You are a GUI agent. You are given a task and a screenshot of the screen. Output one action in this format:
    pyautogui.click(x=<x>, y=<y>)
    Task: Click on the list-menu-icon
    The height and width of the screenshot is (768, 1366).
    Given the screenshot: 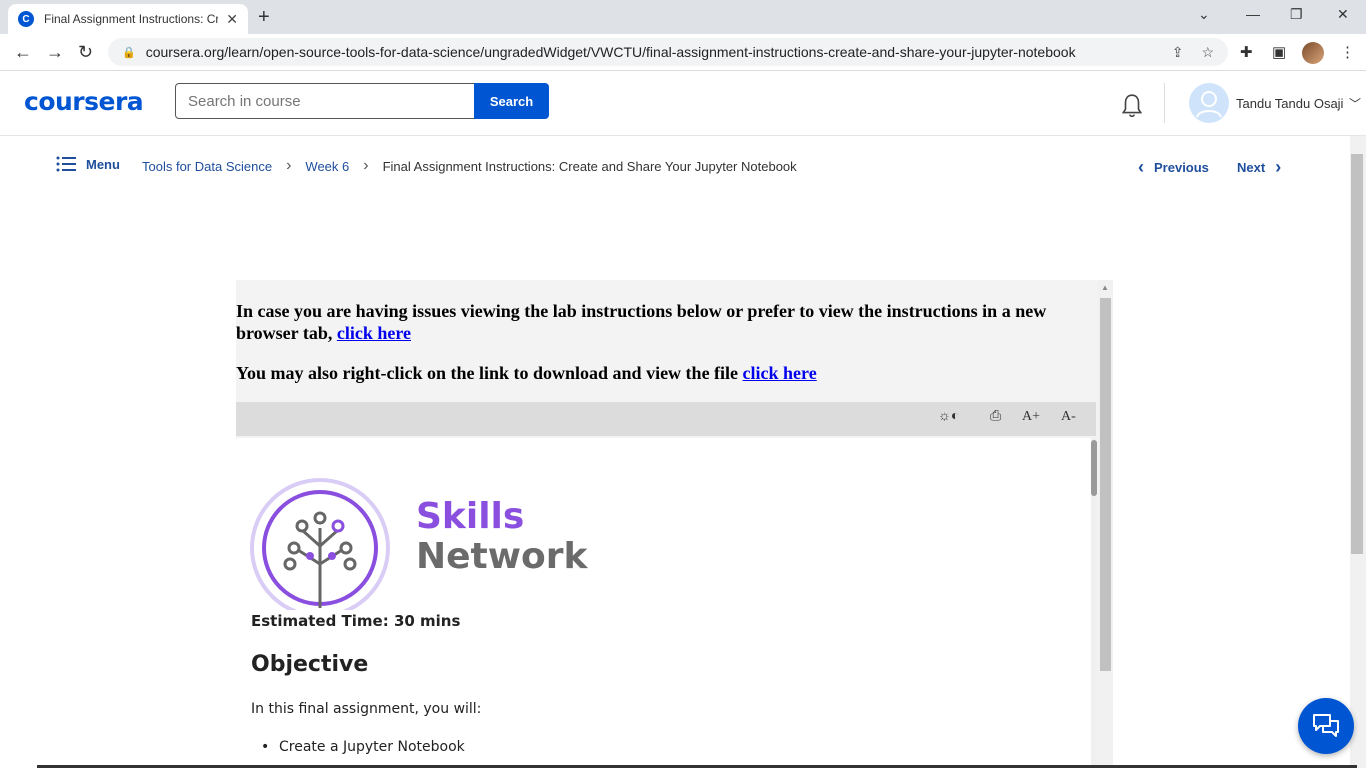 What is the action you would take?
    pyautogui.click(x=66, y=164)
    